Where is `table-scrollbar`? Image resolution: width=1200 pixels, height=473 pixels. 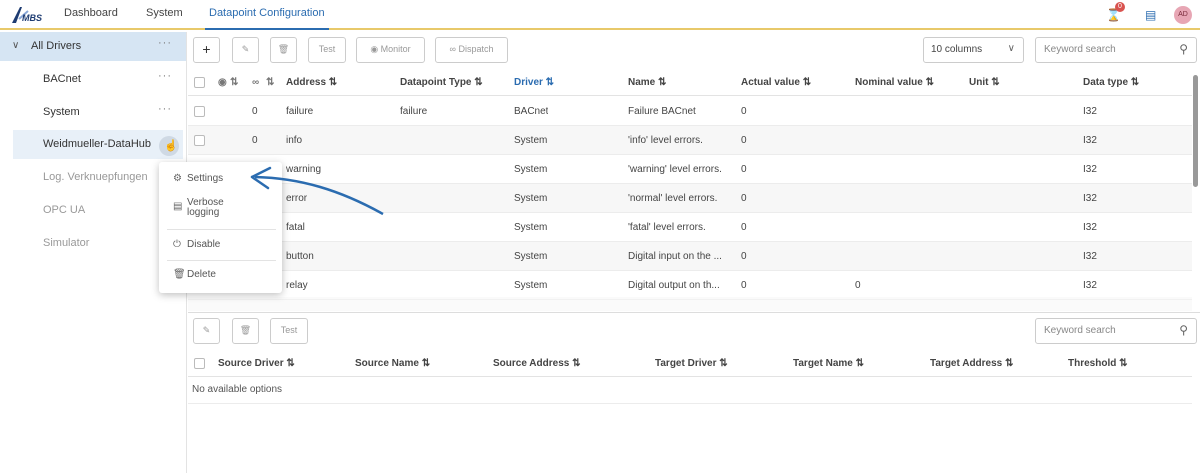 table-scrollbar is located at coordinates (1195, 131).